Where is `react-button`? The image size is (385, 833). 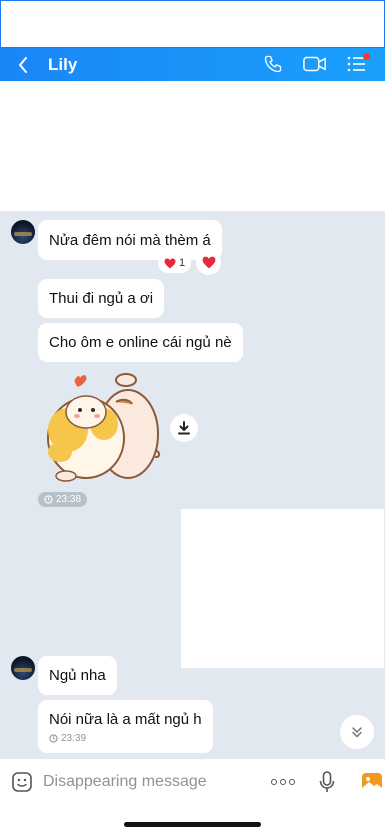 react-button is located at coordinates (208, 262).